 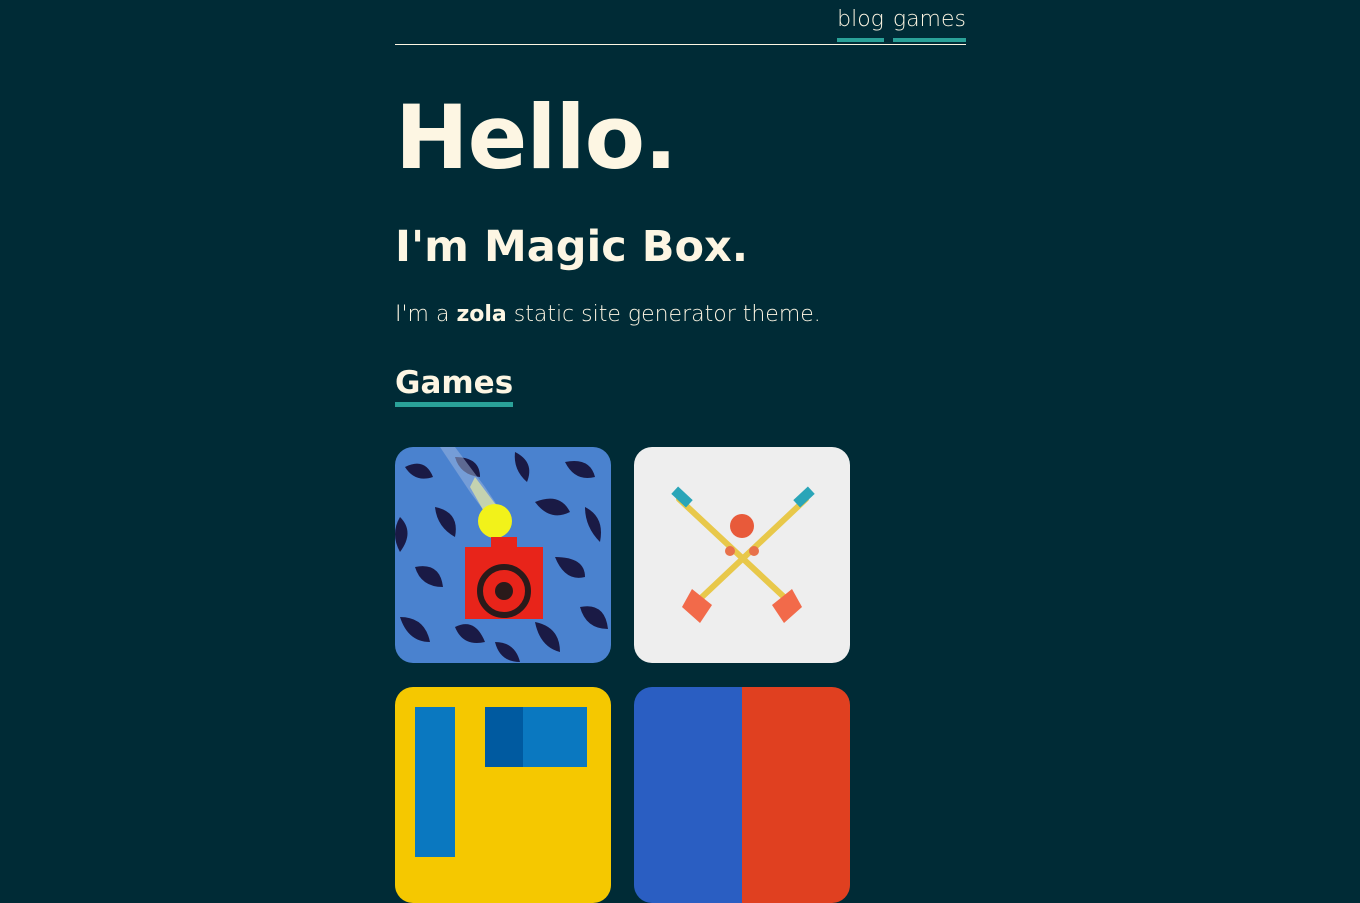 I want to click on nav-link-games: games, so click(x=929, y=24).